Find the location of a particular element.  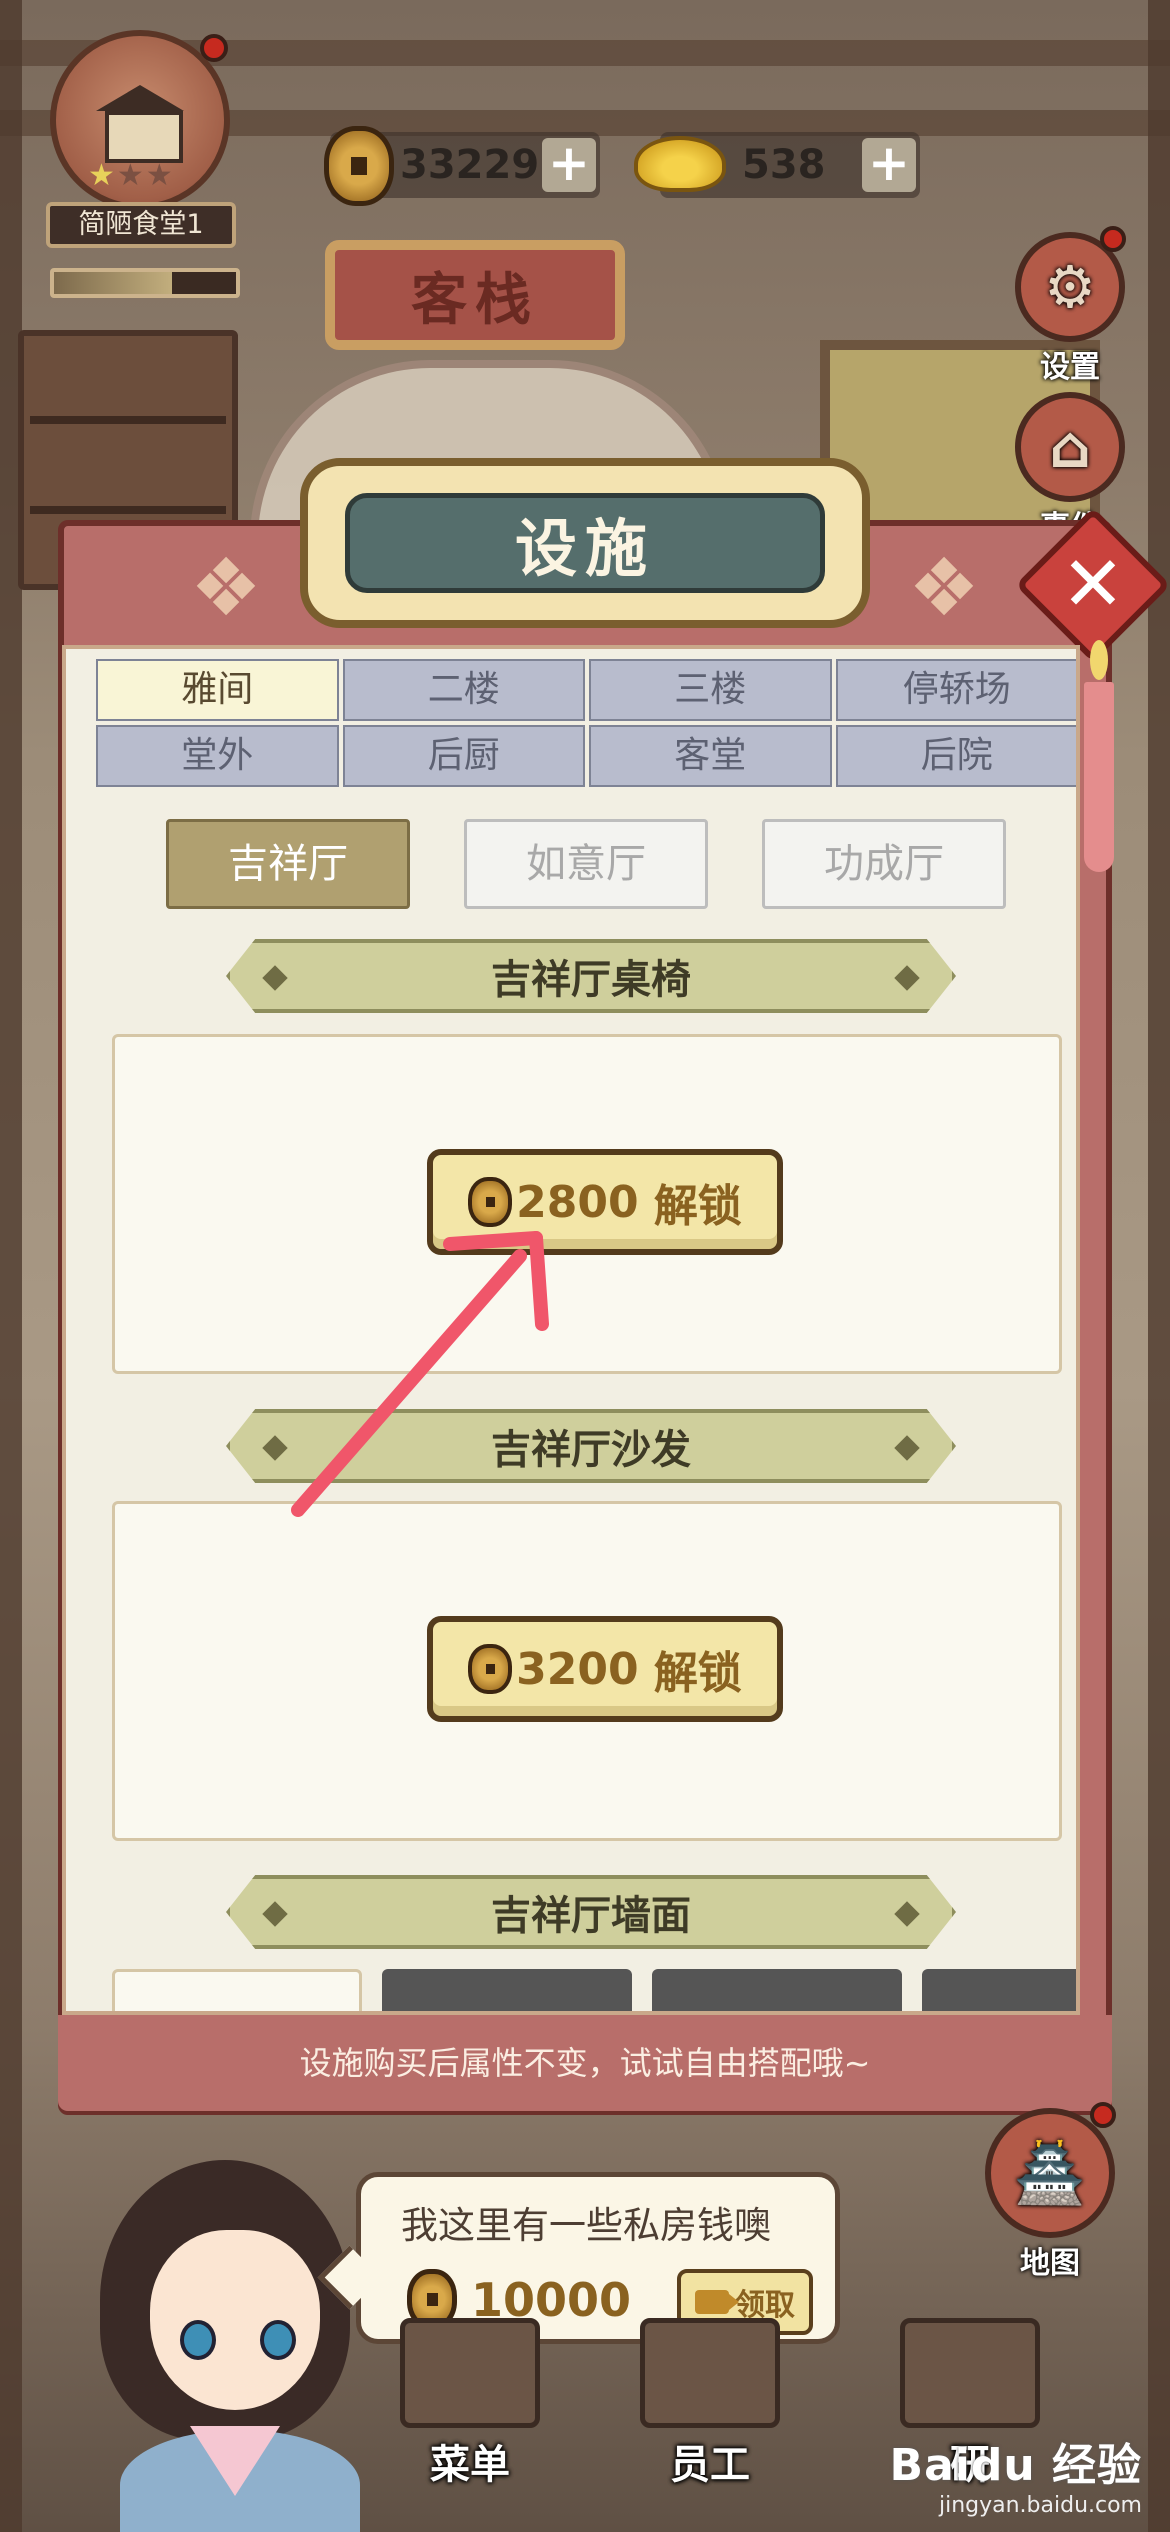

section-title: 吉祥厅沙发 is located at coordinates (591, 1450).